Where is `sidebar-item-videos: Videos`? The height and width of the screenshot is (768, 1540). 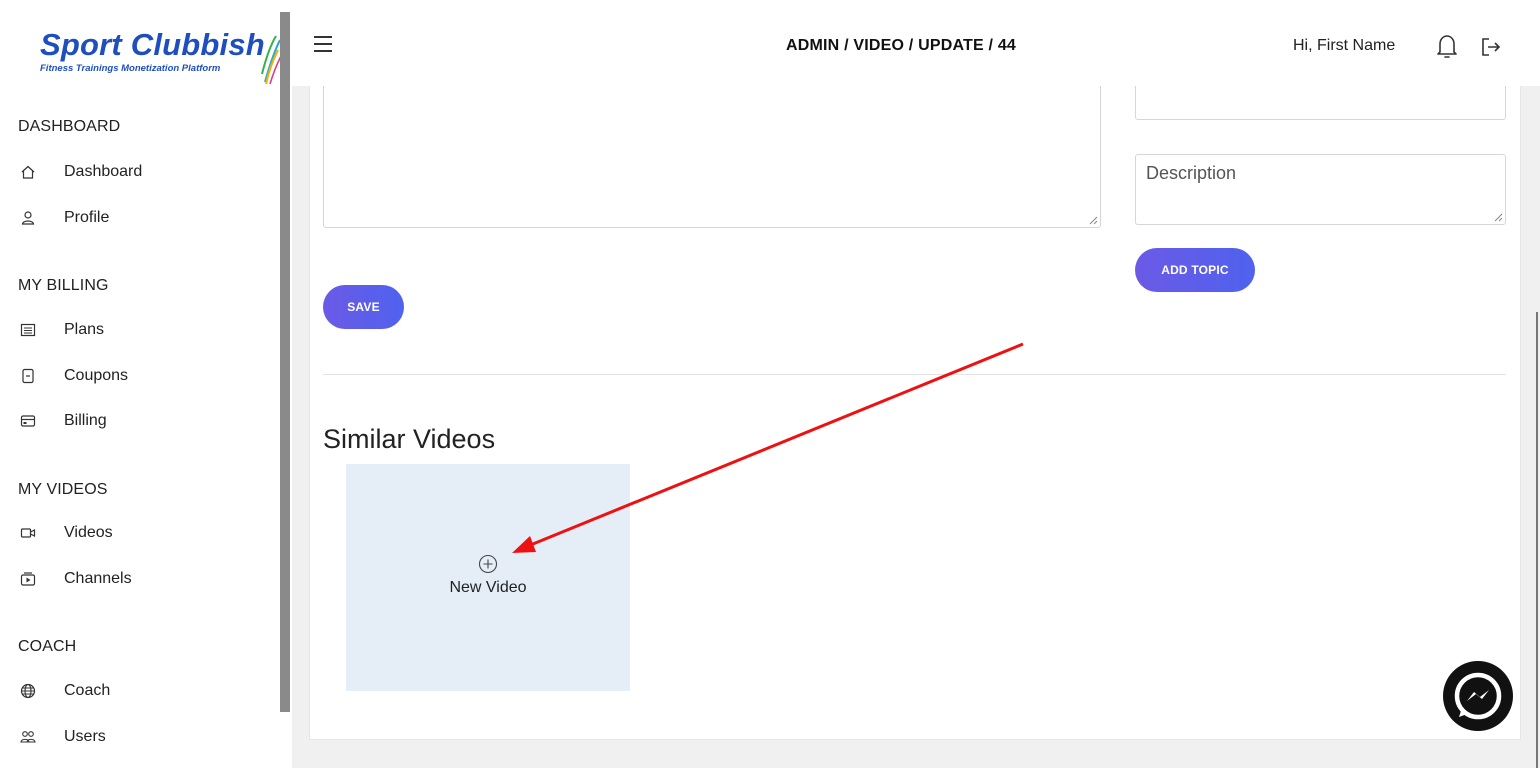
sidebar-item-videos: Videos is located at coordinates (65, 533).